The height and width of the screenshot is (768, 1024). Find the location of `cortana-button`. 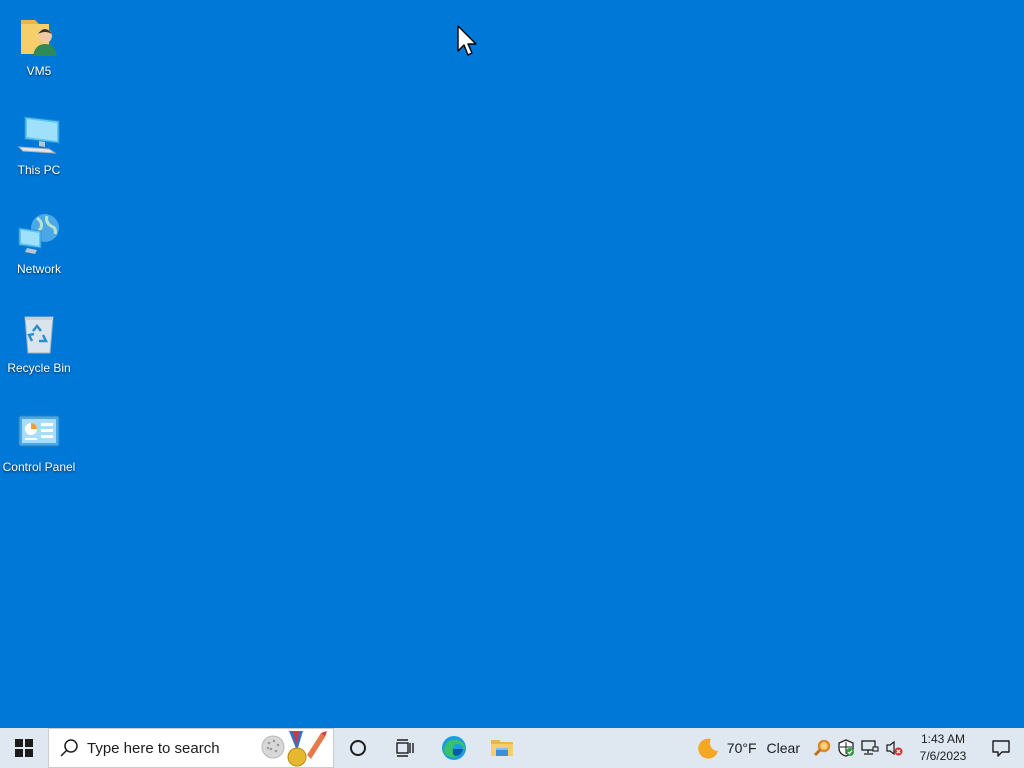

cortana-button is located at coordinates (358, 748).